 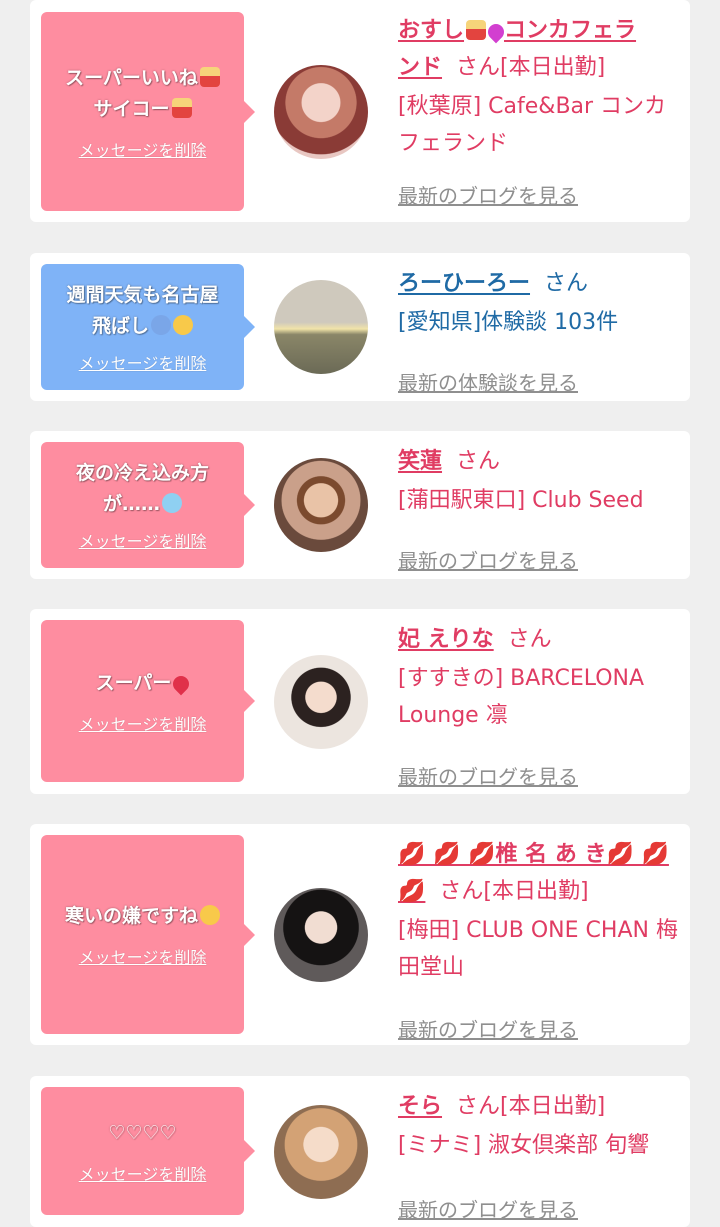 What do you see at coordinates (142, 1132) in the screenshot?
I see `message-text: ♡♡♡♡` at bounding box center [142, 1132].